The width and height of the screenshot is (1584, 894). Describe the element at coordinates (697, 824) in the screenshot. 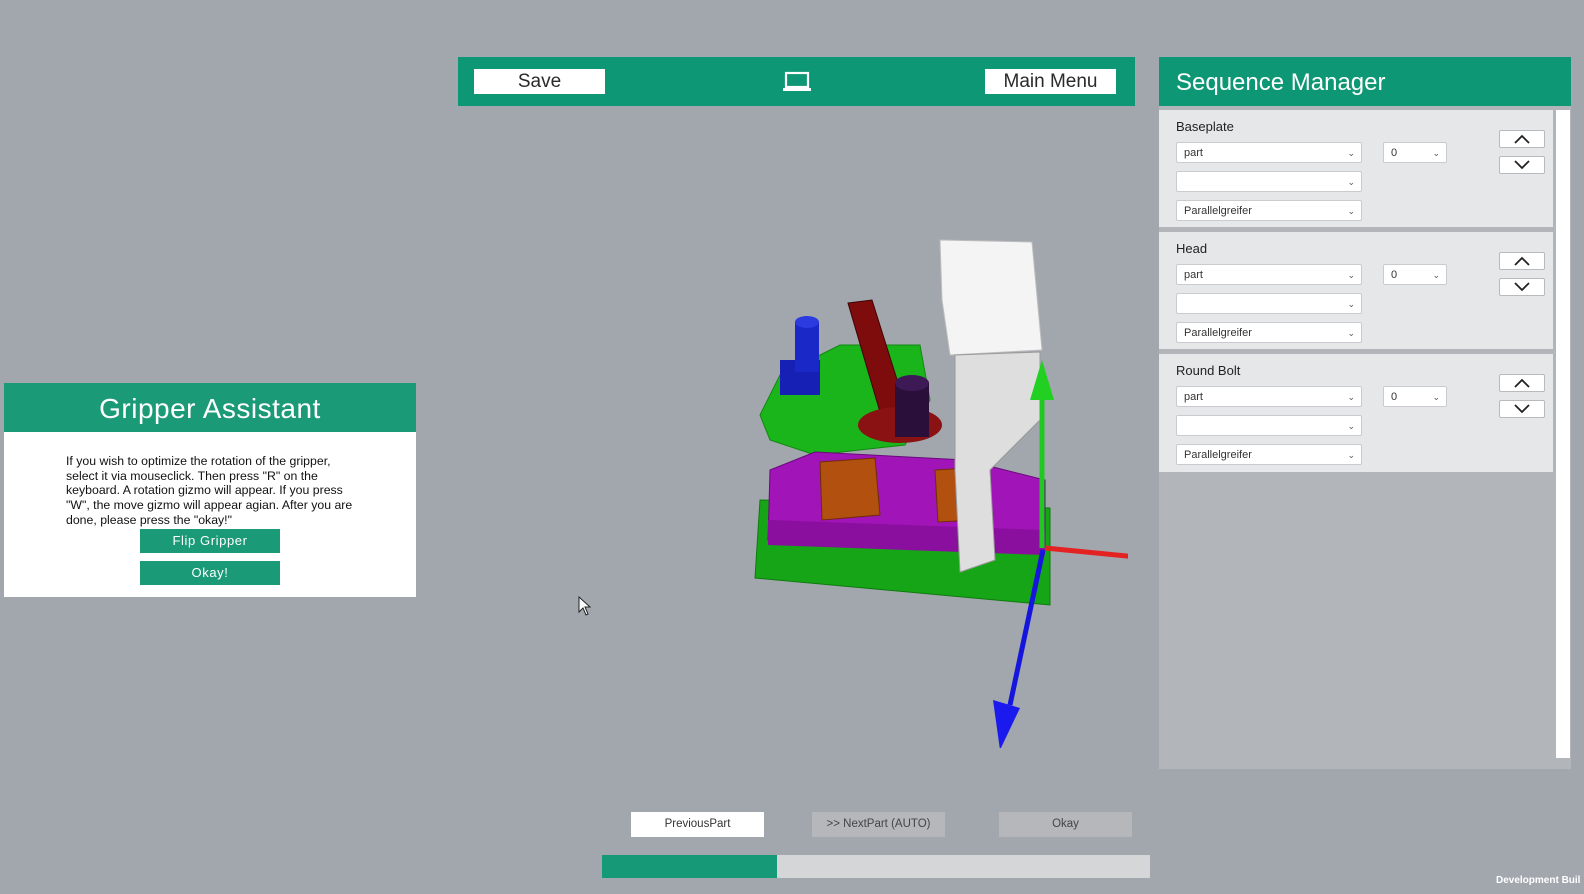

I see `previous-part-button: PreviousPart` at that location.